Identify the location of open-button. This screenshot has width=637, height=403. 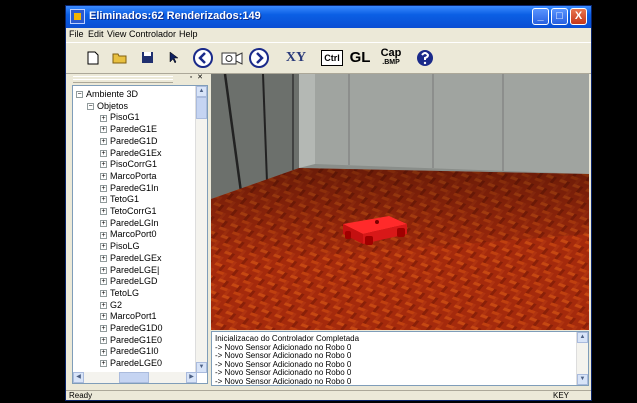
(120, 57).